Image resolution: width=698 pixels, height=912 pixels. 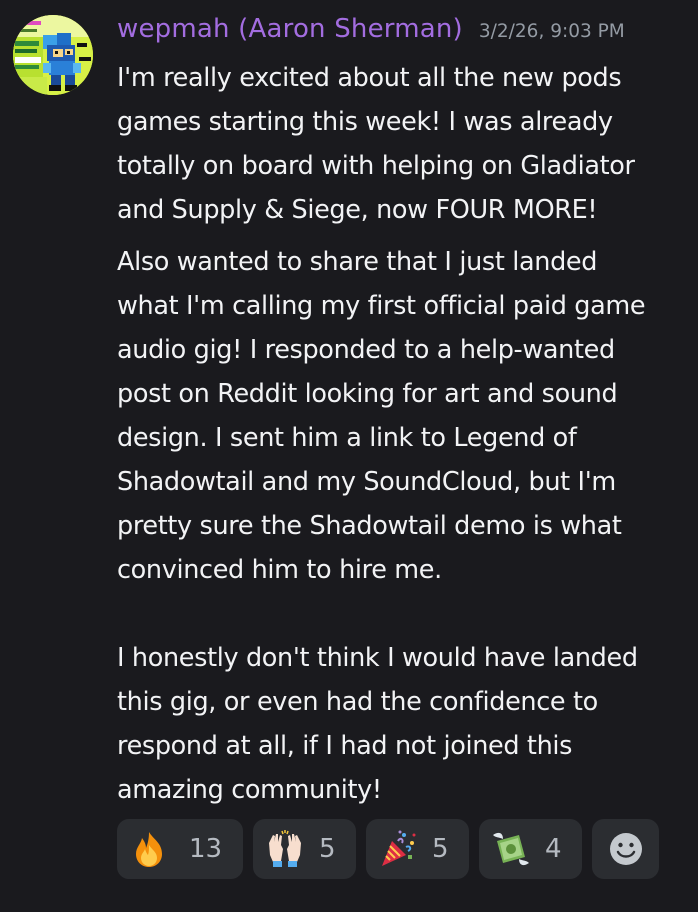 What do you see at coordinates (206, 849) in the screenshot?
I see `reaction-count: 13` at bounding box center [206, 849].